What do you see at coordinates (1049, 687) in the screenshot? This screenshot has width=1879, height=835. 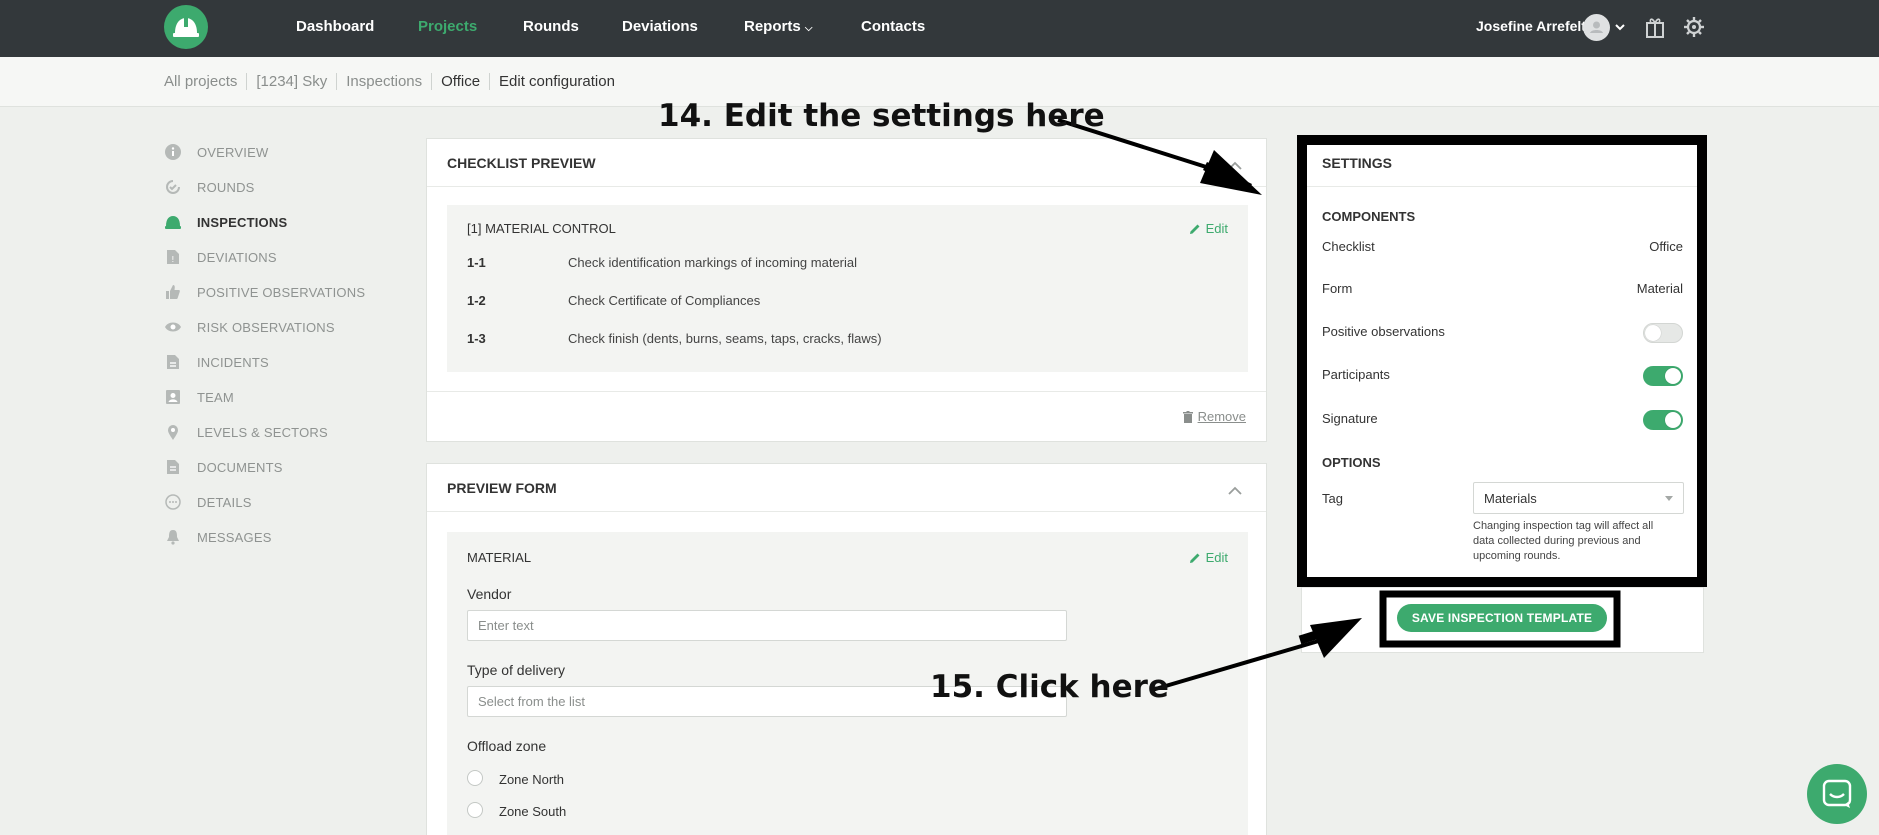 I see `annotation-step-15: 15. Click here` at bounding box center [1049, 687].